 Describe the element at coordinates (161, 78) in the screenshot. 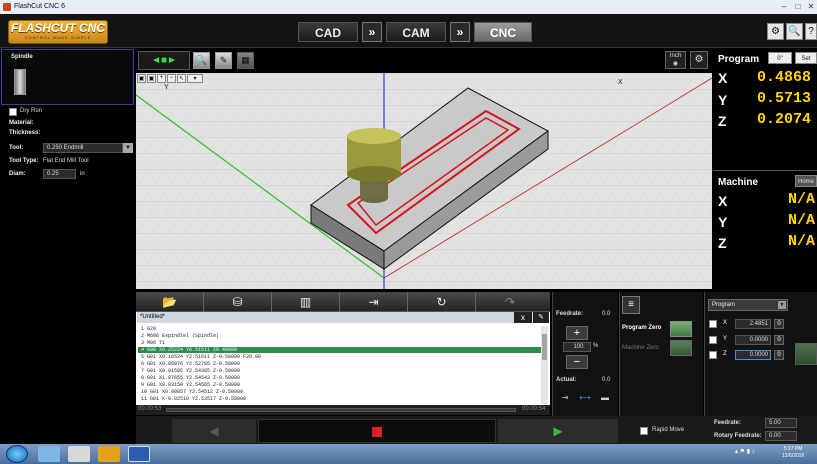

I see `zoom-in-icon: +` at that location.